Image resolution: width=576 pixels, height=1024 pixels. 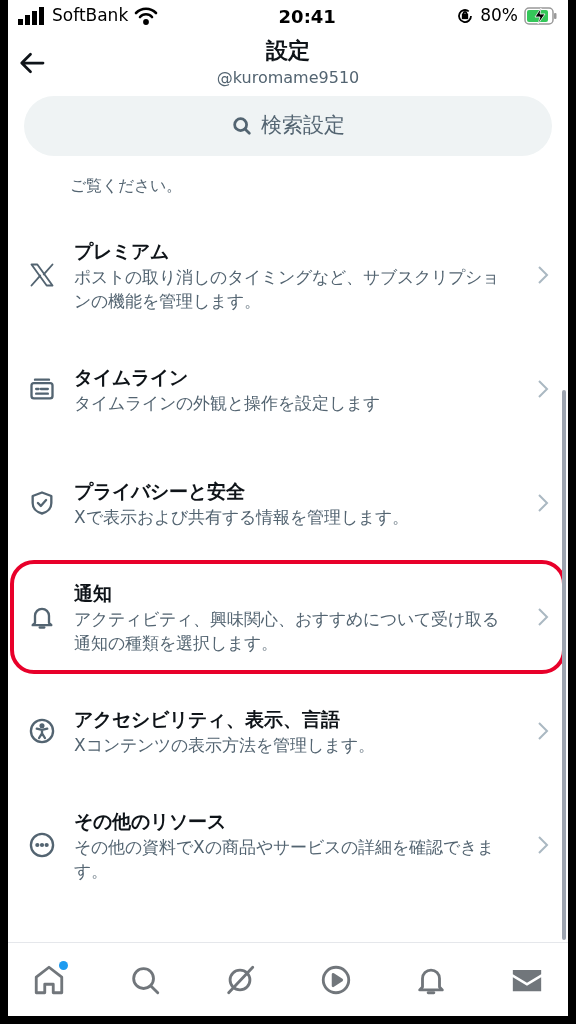 I want to click on item-subtitle: アクティビティ、興味関心、おすすめについて受け取る通知の種類を選択します。, so click(x=287, y=631).